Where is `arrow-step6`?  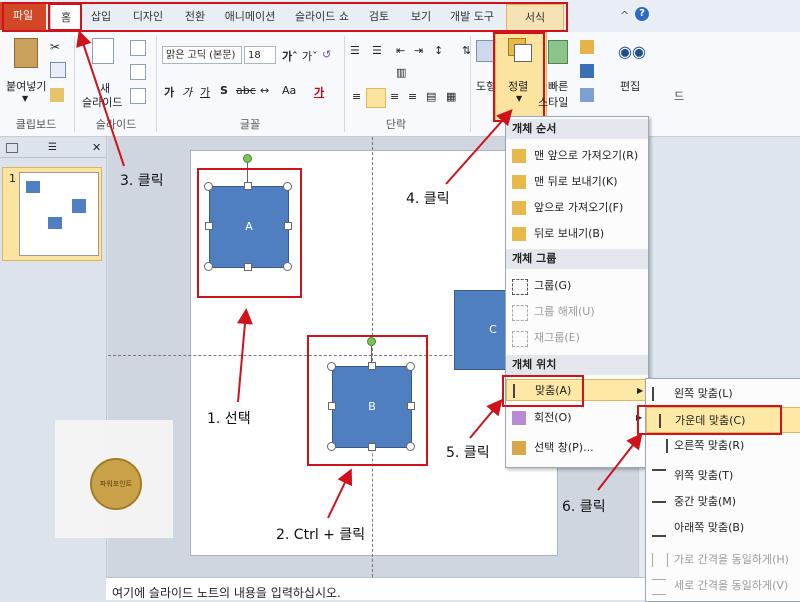
arrow-step6 is located at coordinates (620, 461).